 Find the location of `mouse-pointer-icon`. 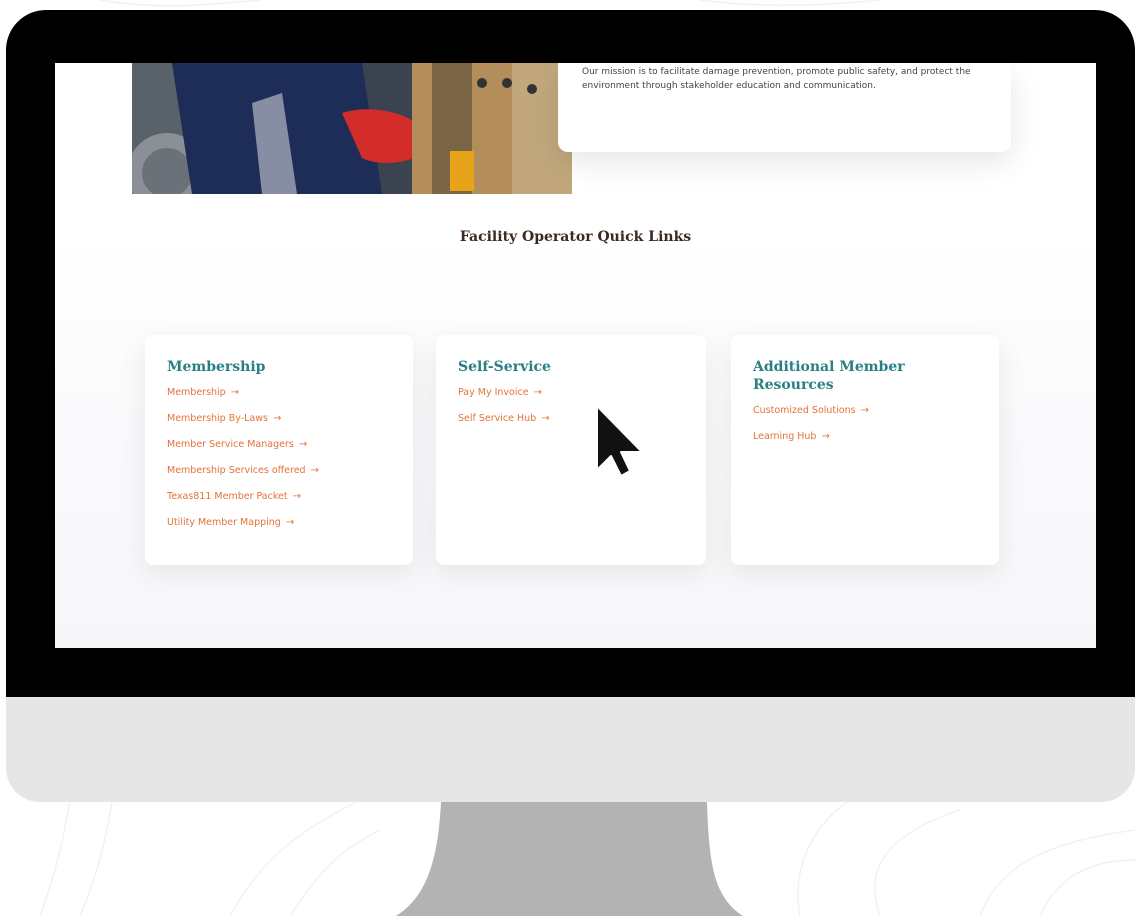

mouse-pointer-icon is located at coordinates (619, 441).